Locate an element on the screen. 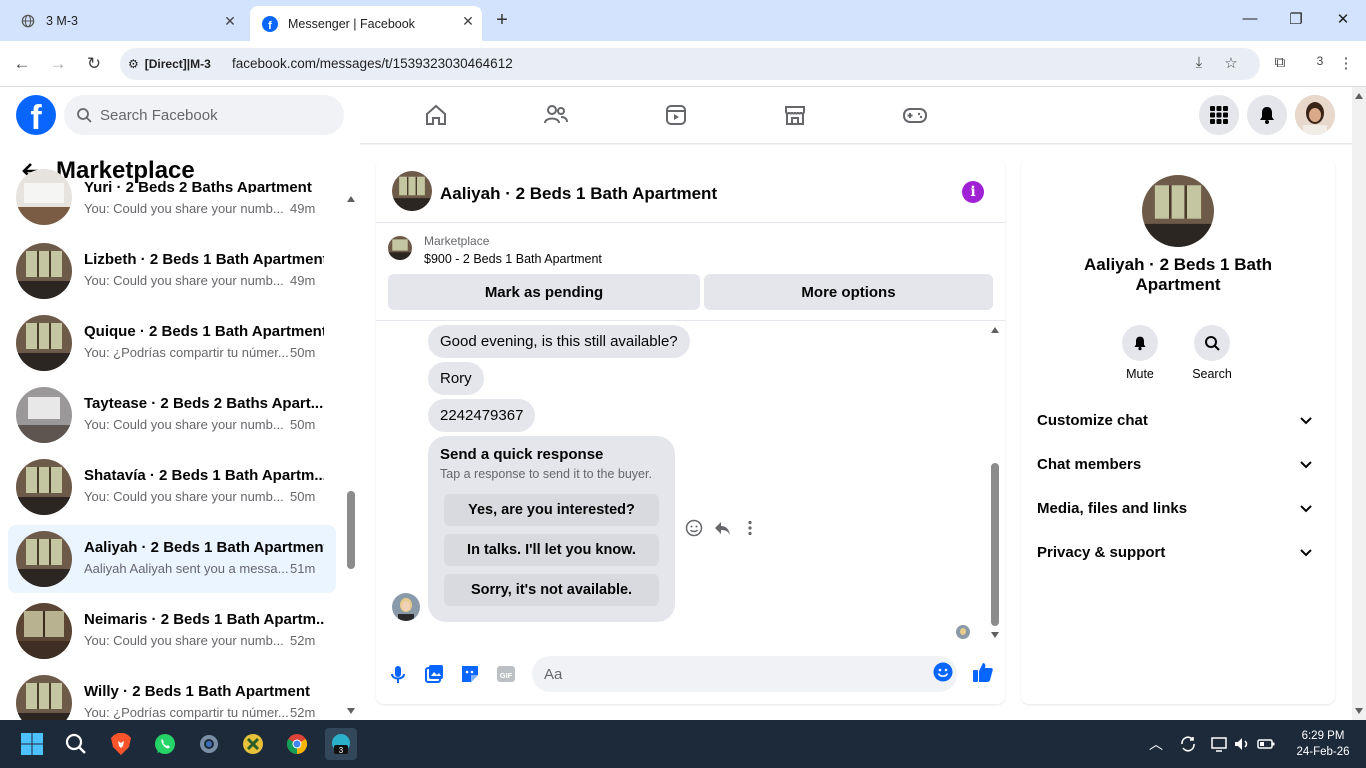 The width and height of the screenshot is (1366, 768). notifications-bell-icon is located at coordinates (1267, 115).